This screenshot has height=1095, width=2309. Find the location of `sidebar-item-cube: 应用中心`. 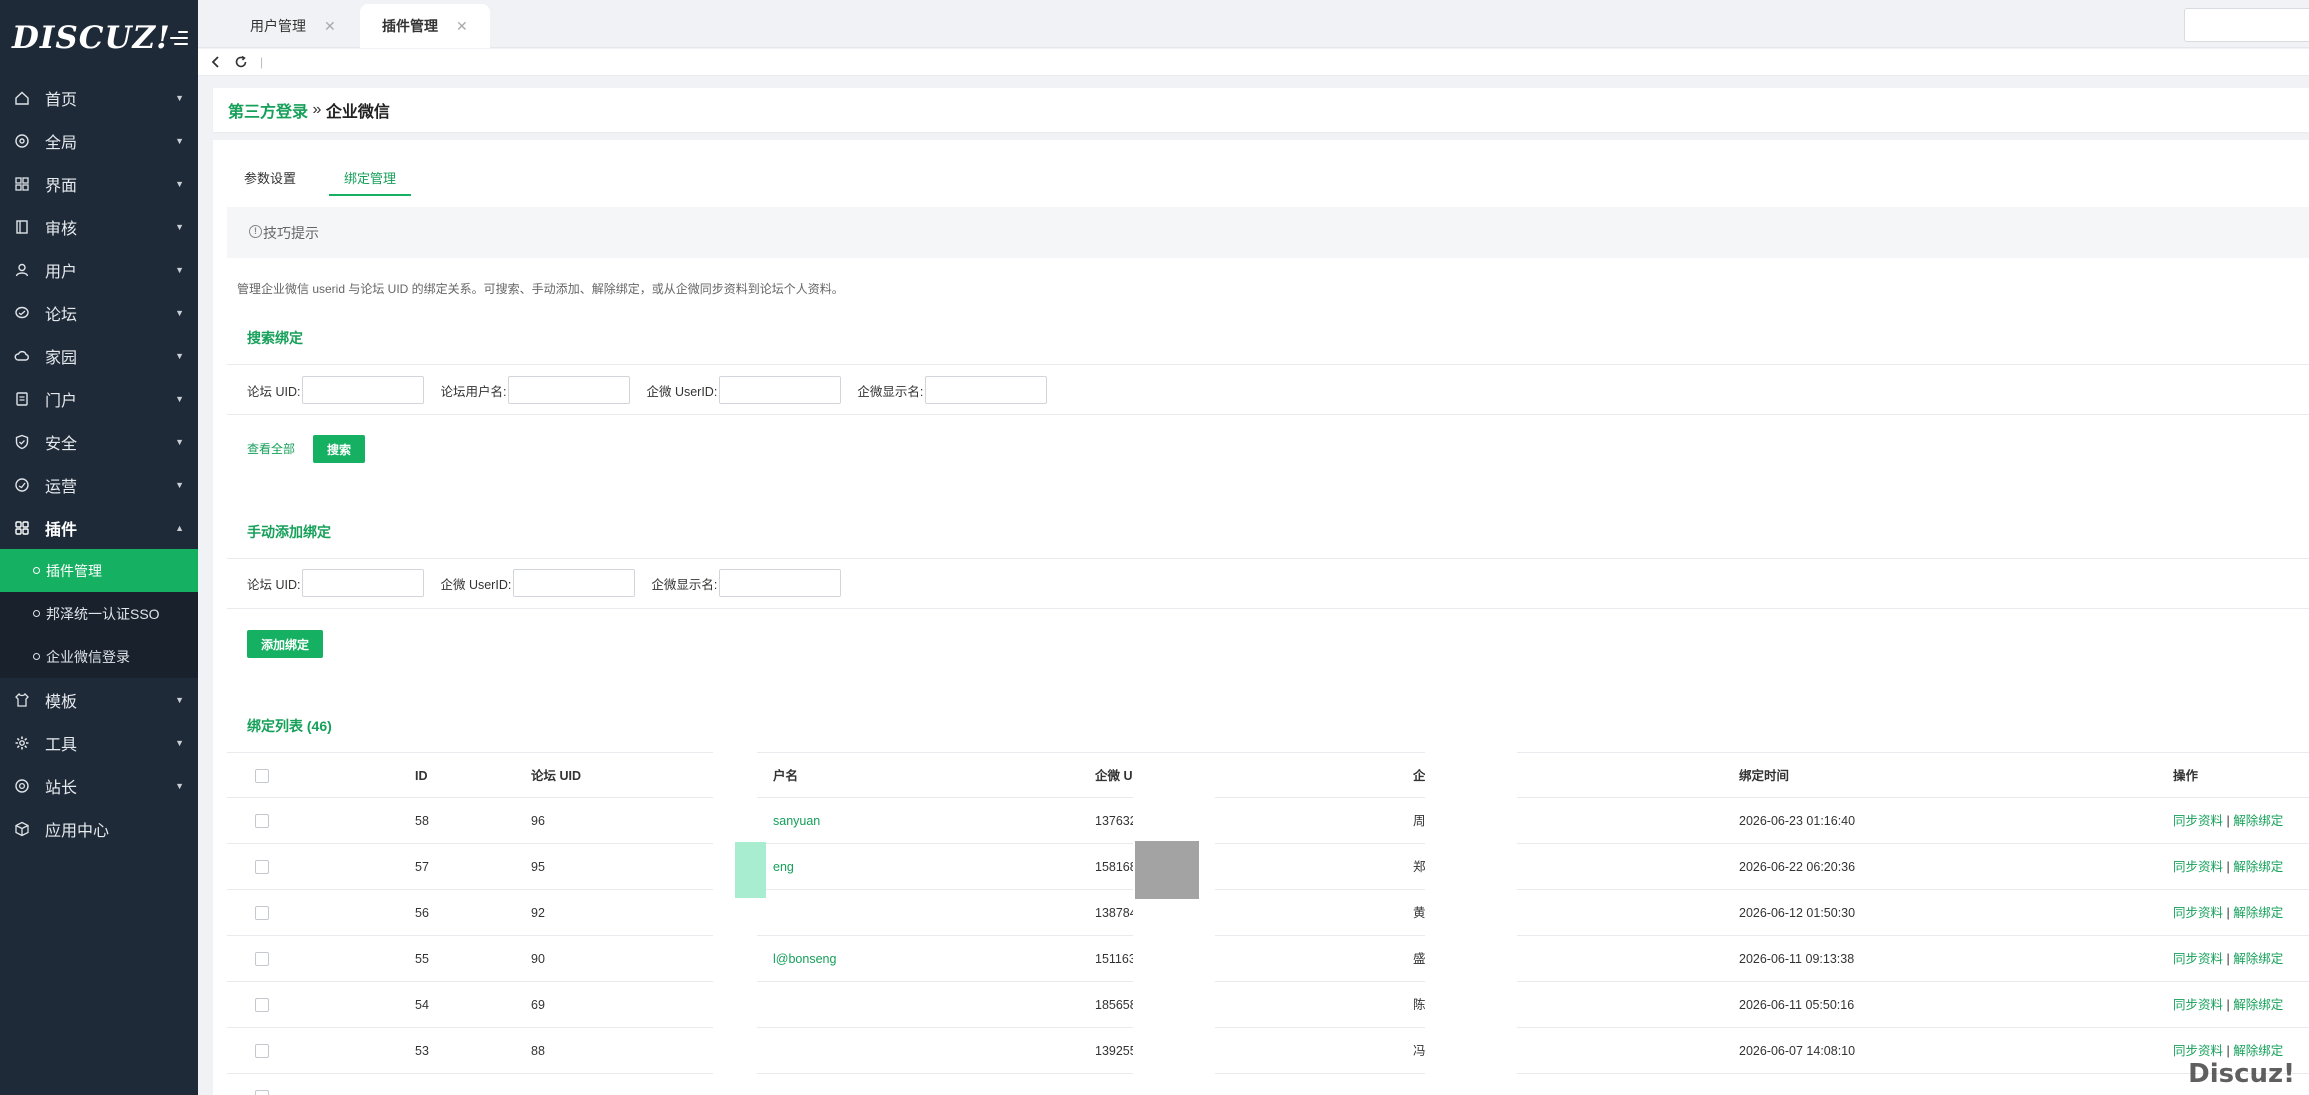

sidebar-item-cube: 应用中心 is located at coordinates (99, 828).